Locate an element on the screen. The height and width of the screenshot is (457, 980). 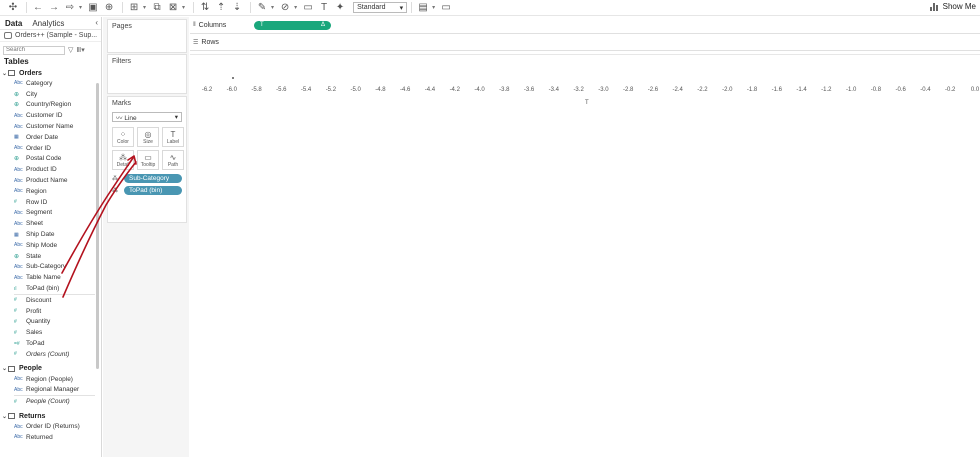
collapse-pane-icon: ‹ is located at coordinates (96, 22).